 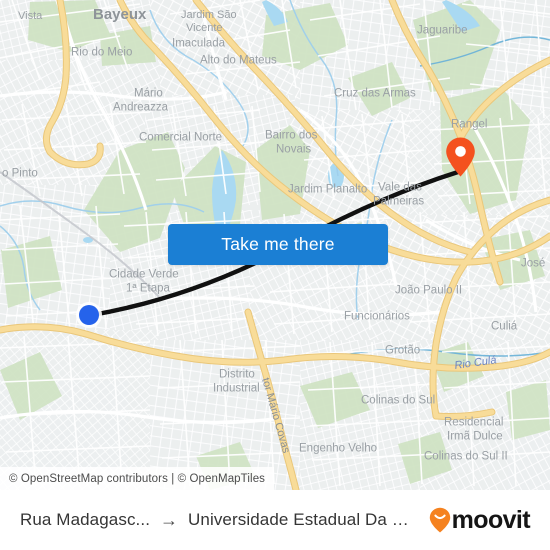 What do you see at coordinates (89, 315) in the screenshot?
I see `origin-marker-icon` at bounding box center [89, 315].